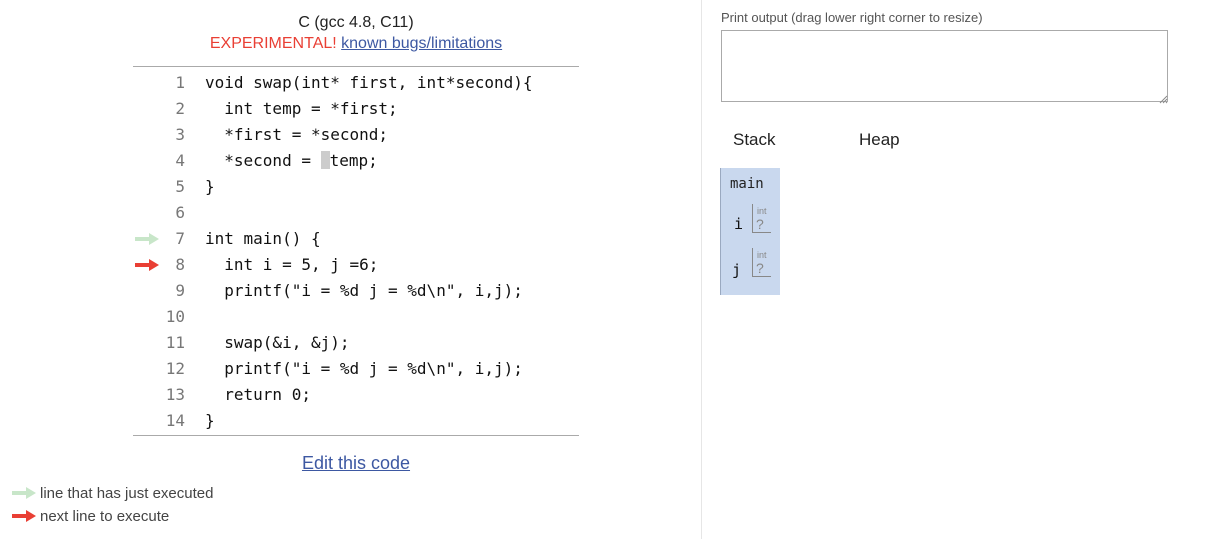  What do you see at coordinates (263, 160) in the screenshot?
I see `code-text-part: *second =` at bounding box center [263, 160].